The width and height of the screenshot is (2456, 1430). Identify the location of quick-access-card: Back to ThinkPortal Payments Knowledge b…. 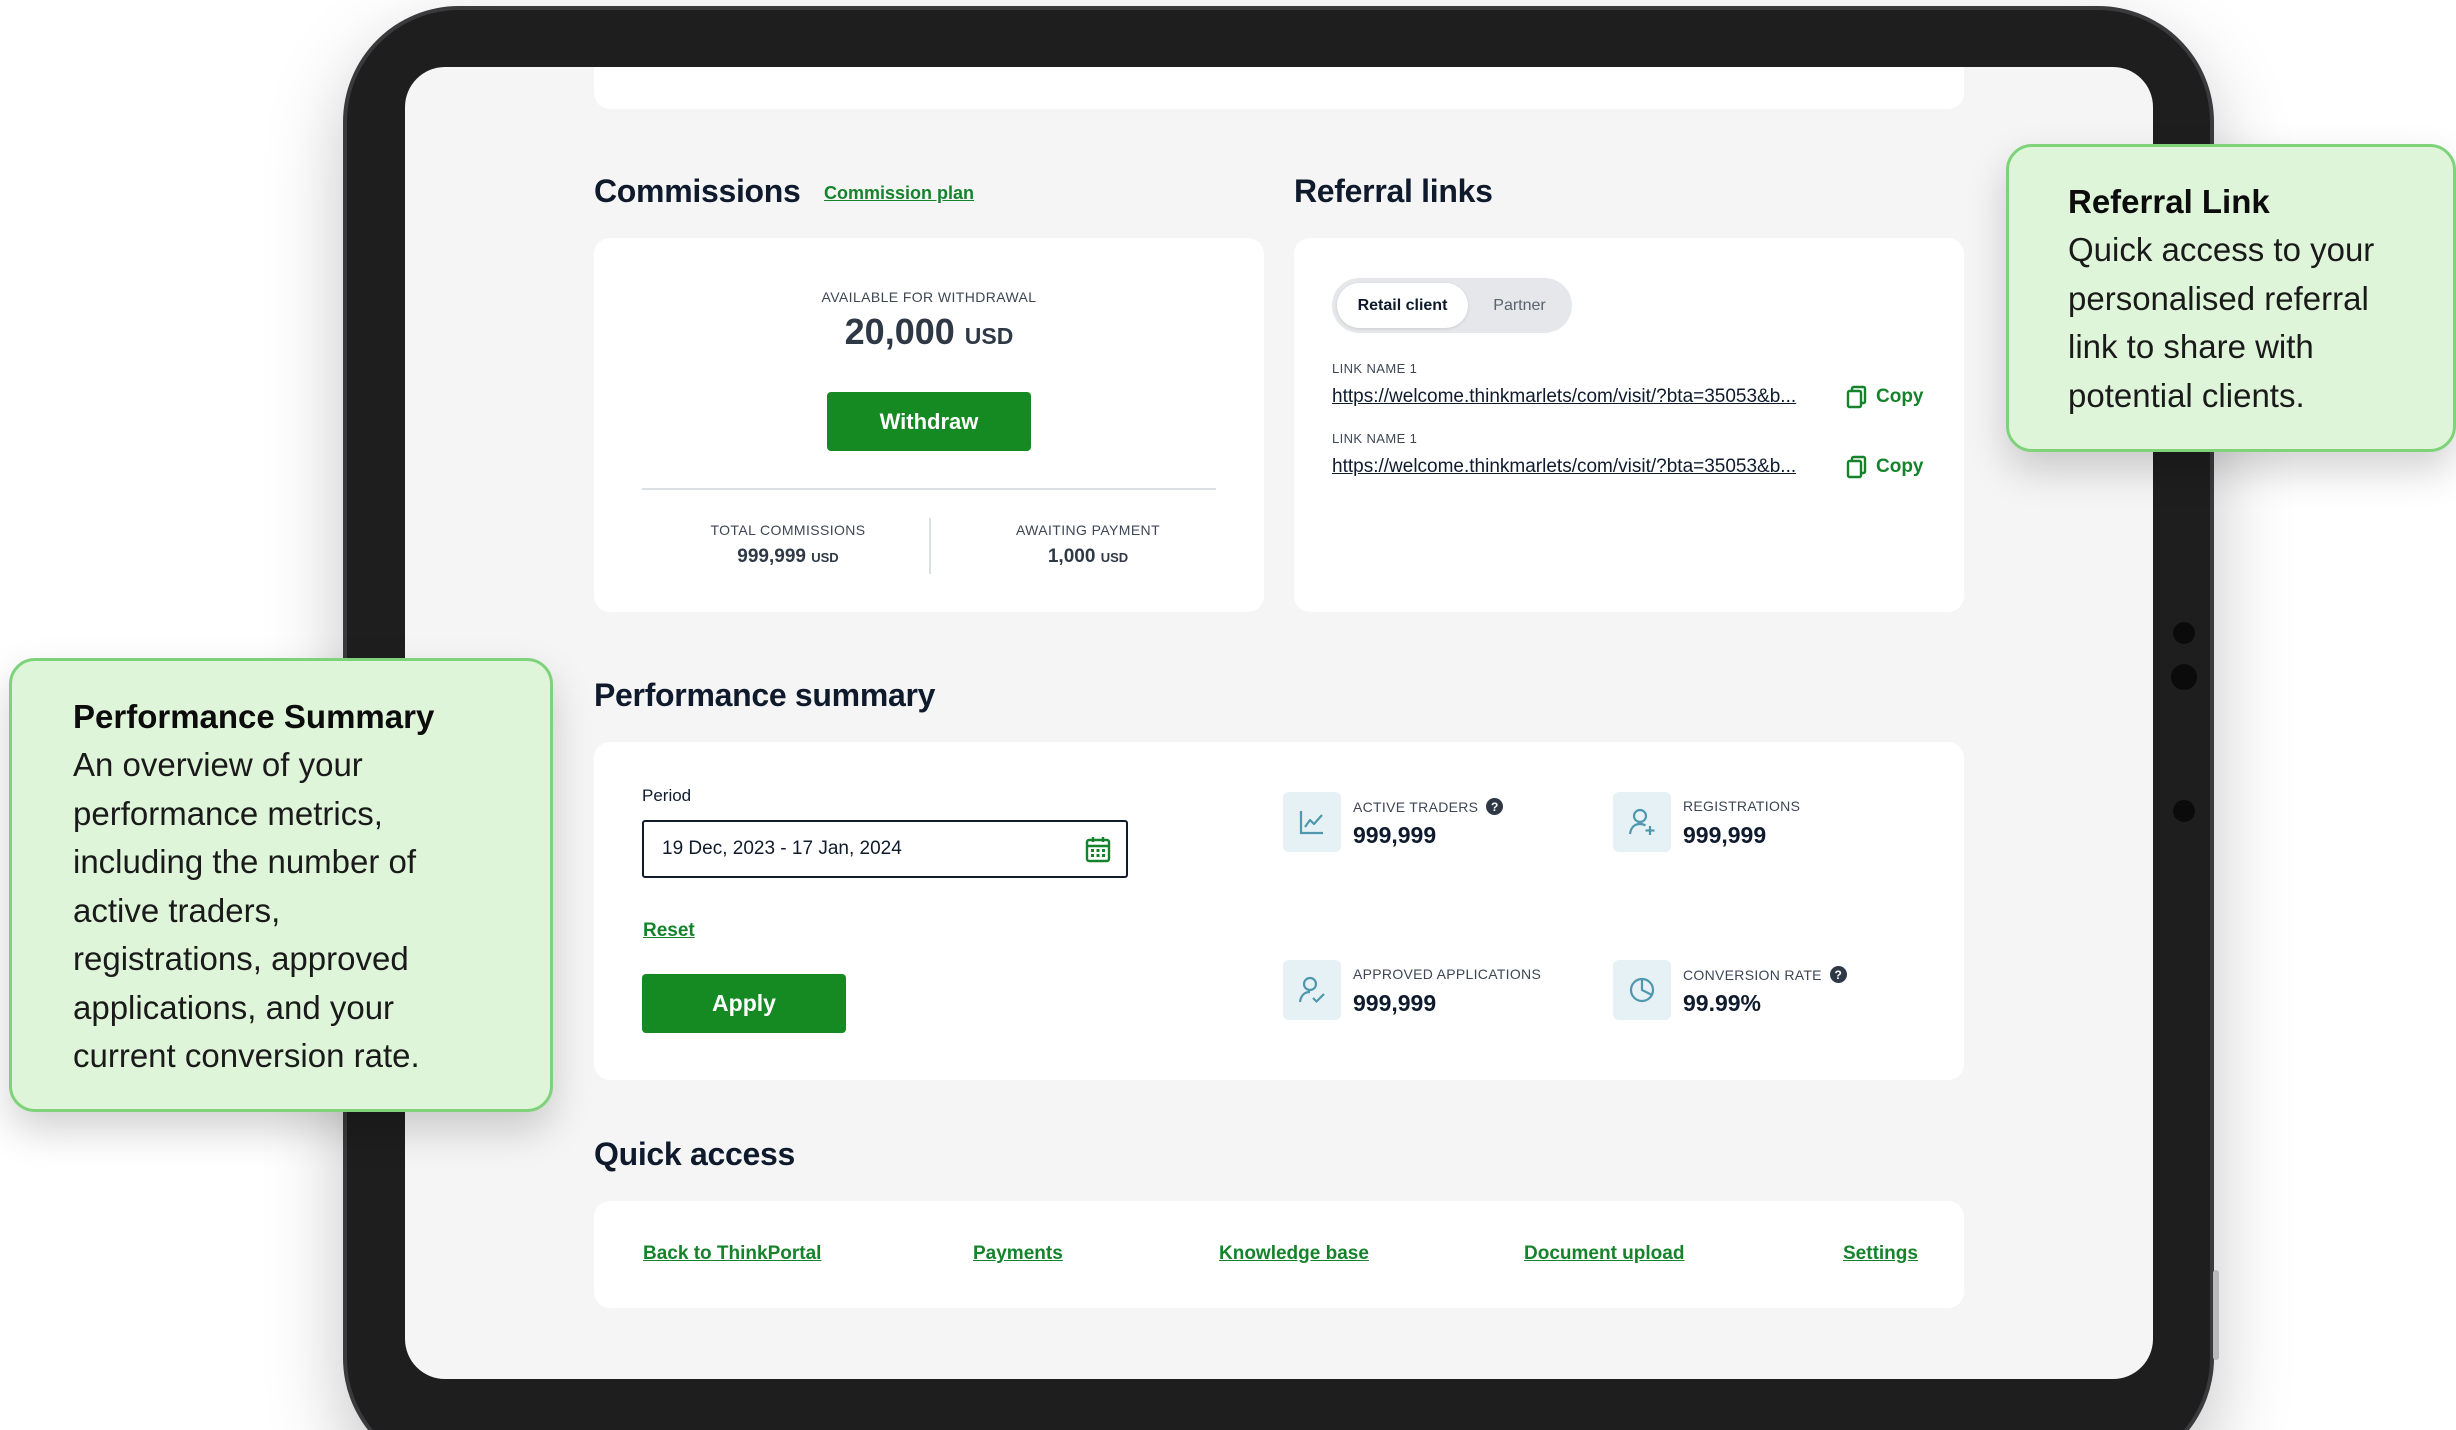
(1279, 1254).